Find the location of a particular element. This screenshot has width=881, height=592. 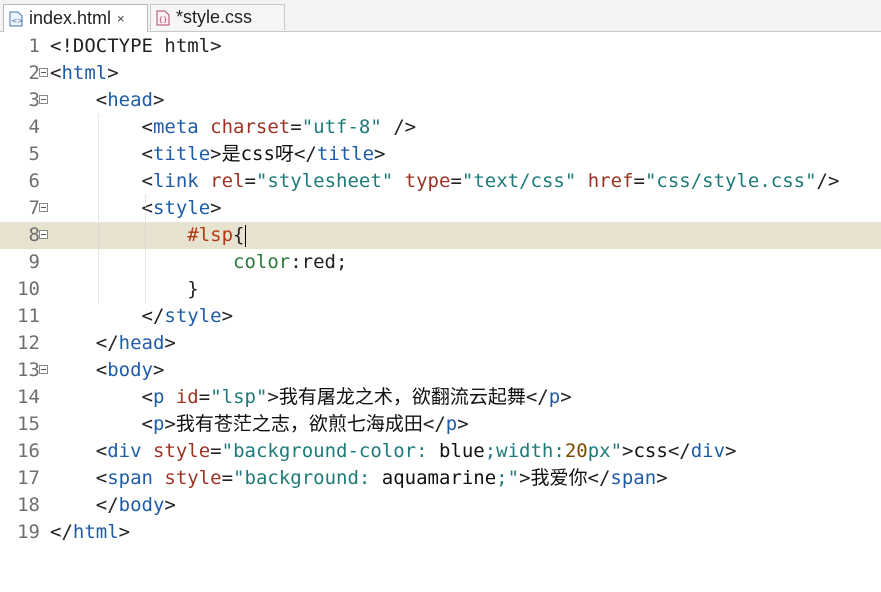

code-token: #lsp is located at coordinates (210, 235).